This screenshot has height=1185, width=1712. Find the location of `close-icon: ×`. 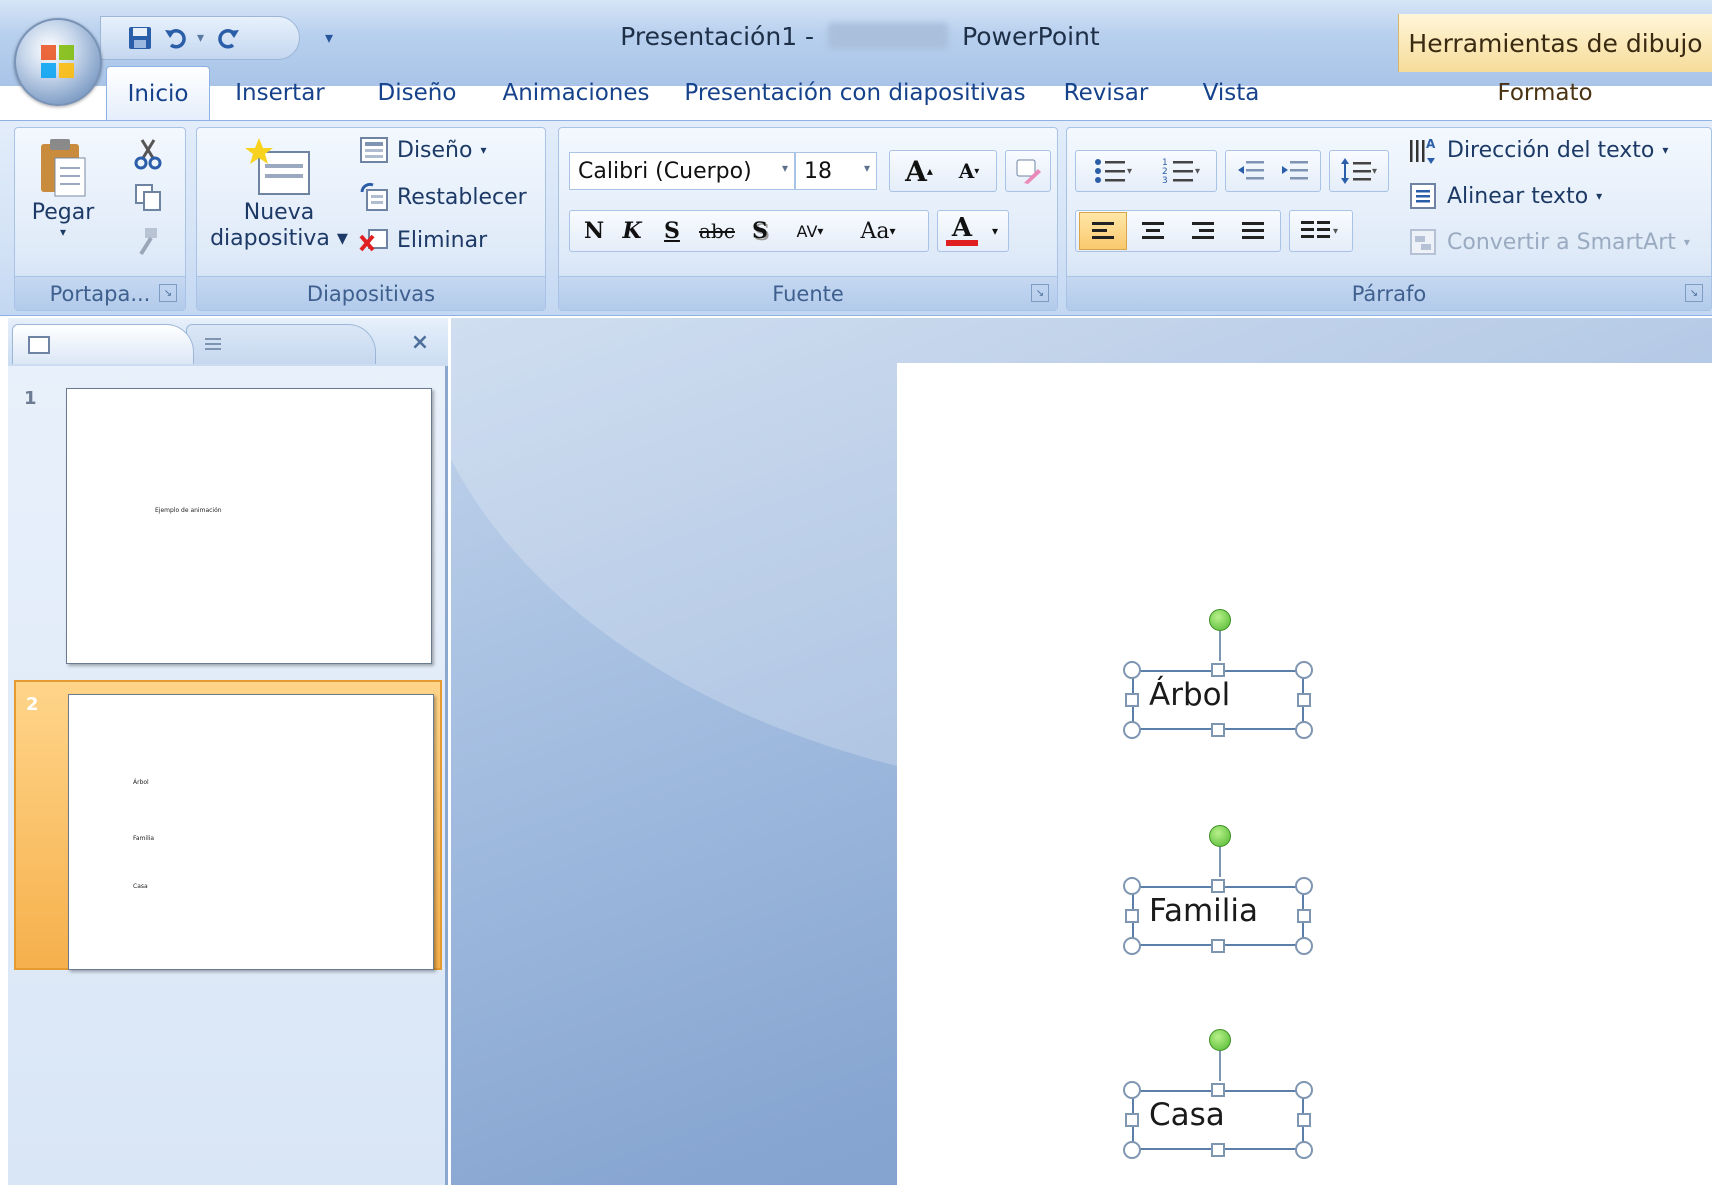

close-icon: × is located at coordinates (420, 342).